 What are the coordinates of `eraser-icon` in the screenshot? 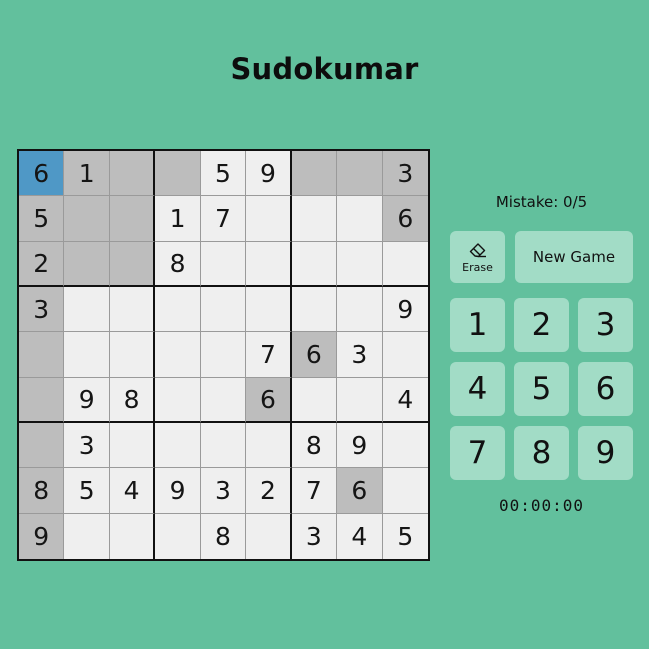 It's located at (477, 249).